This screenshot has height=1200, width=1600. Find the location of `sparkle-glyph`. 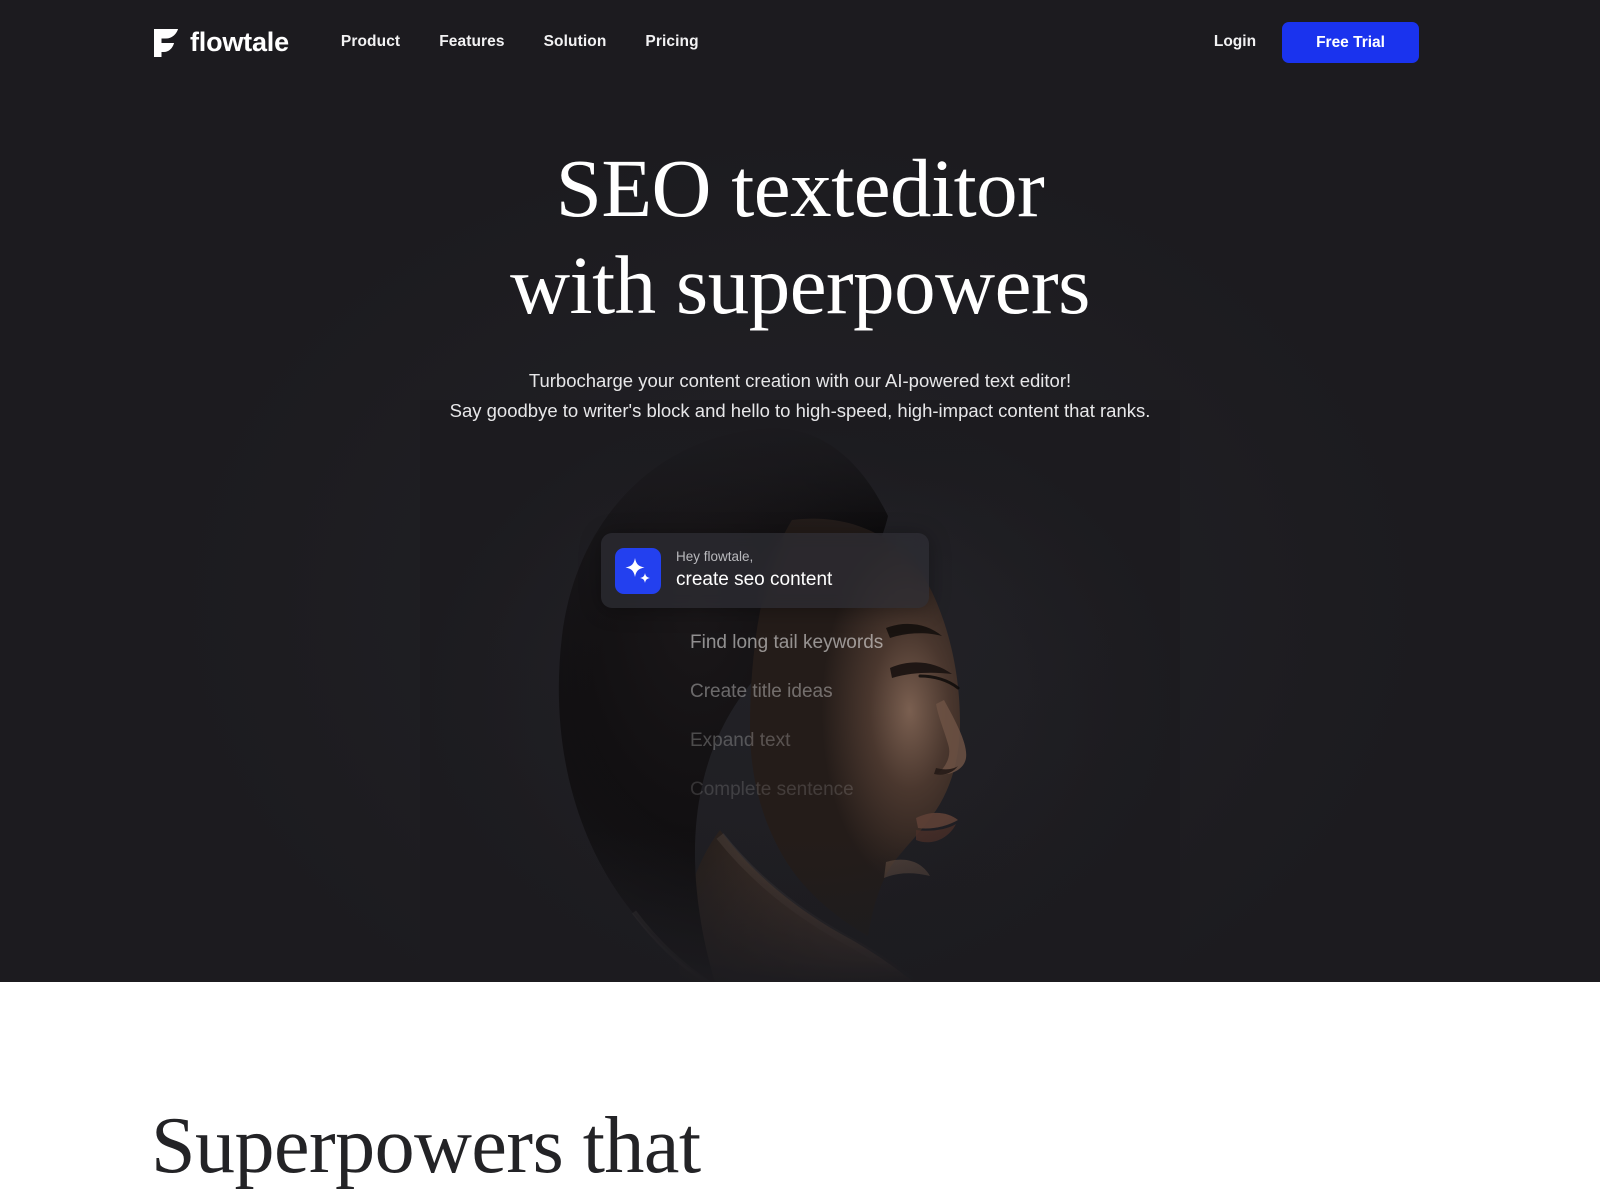

sparkle-glyph is located at coordinates (637, 570).